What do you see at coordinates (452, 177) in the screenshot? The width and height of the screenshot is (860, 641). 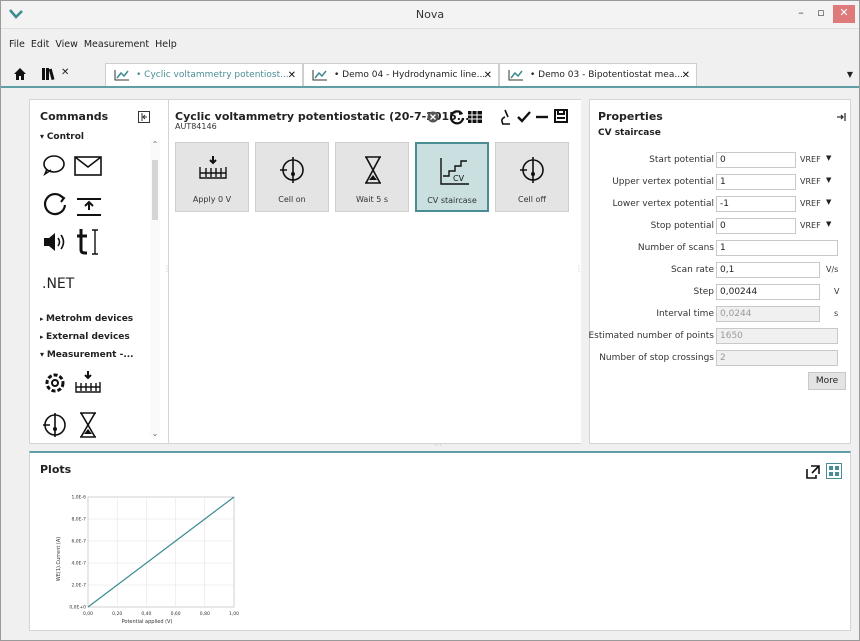 I see `command-card-cv-staircase: CV CV staircase` at bounding box center [452, 177].